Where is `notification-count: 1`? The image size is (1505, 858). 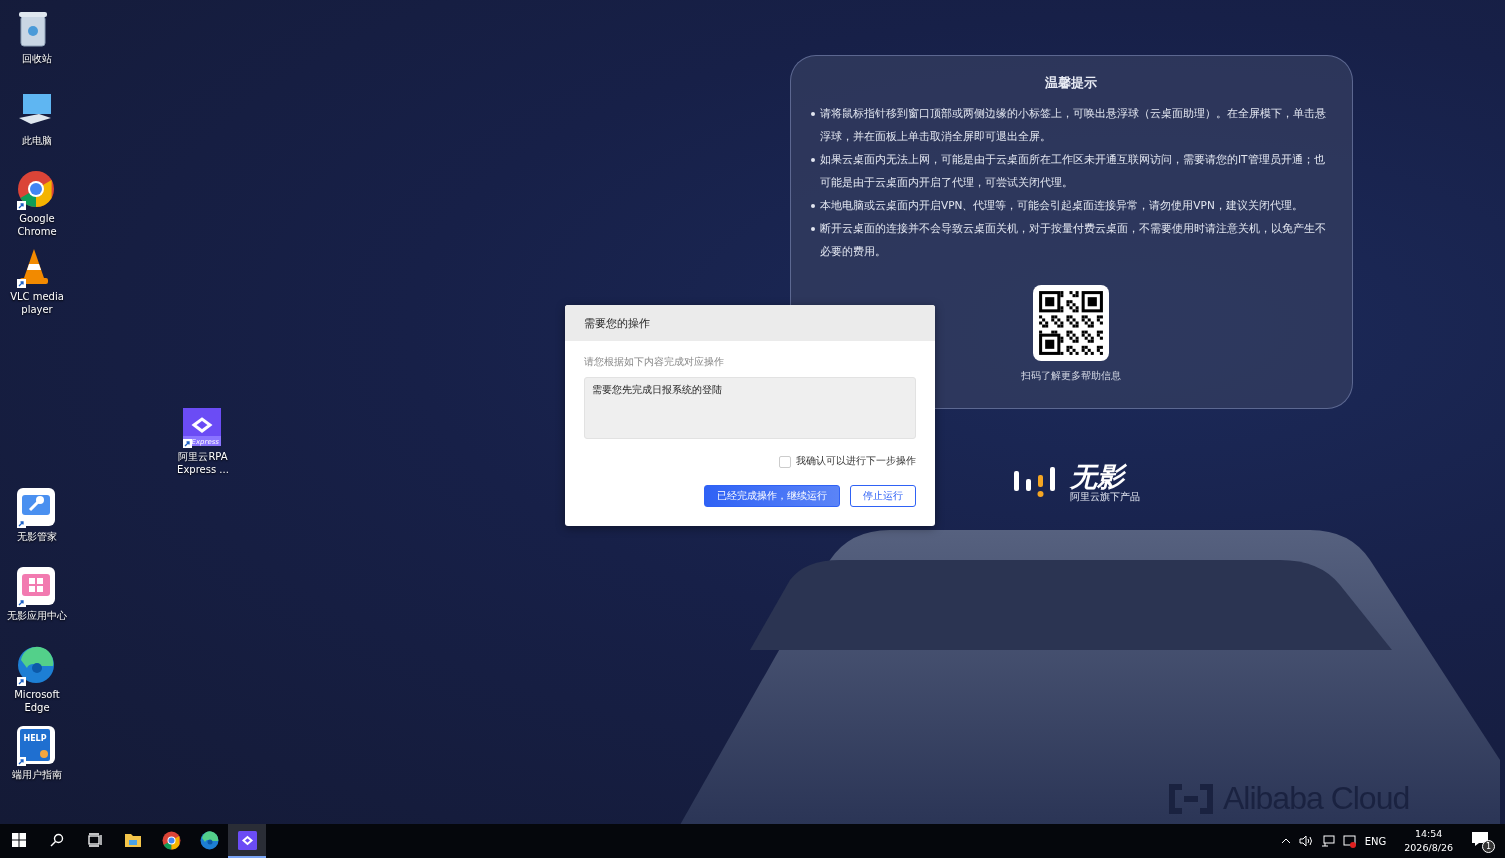
notification-count: 1 is located at coordinates (1488, 846).